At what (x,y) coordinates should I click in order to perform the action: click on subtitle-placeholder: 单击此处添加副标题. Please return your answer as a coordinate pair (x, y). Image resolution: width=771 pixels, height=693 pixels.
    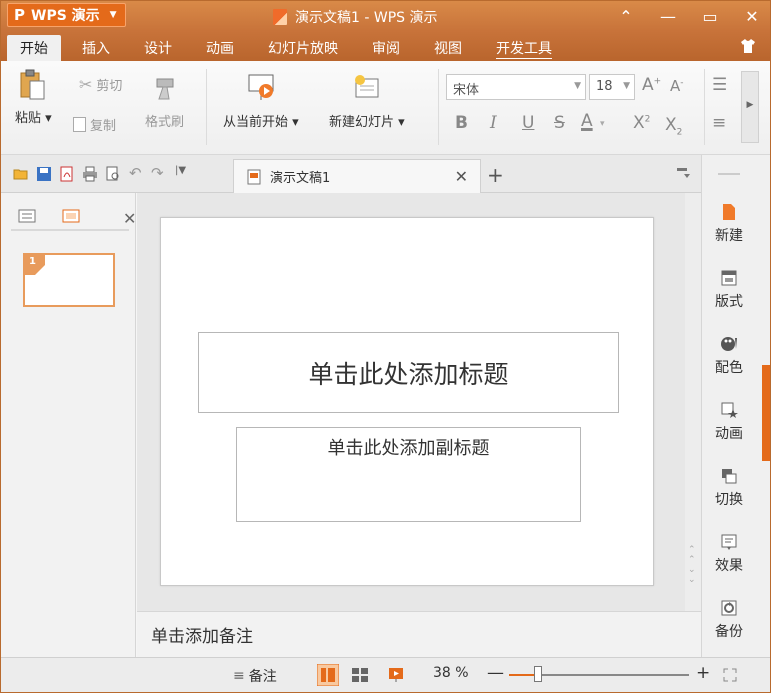
    Looking at the image, I should click on (408, 474).